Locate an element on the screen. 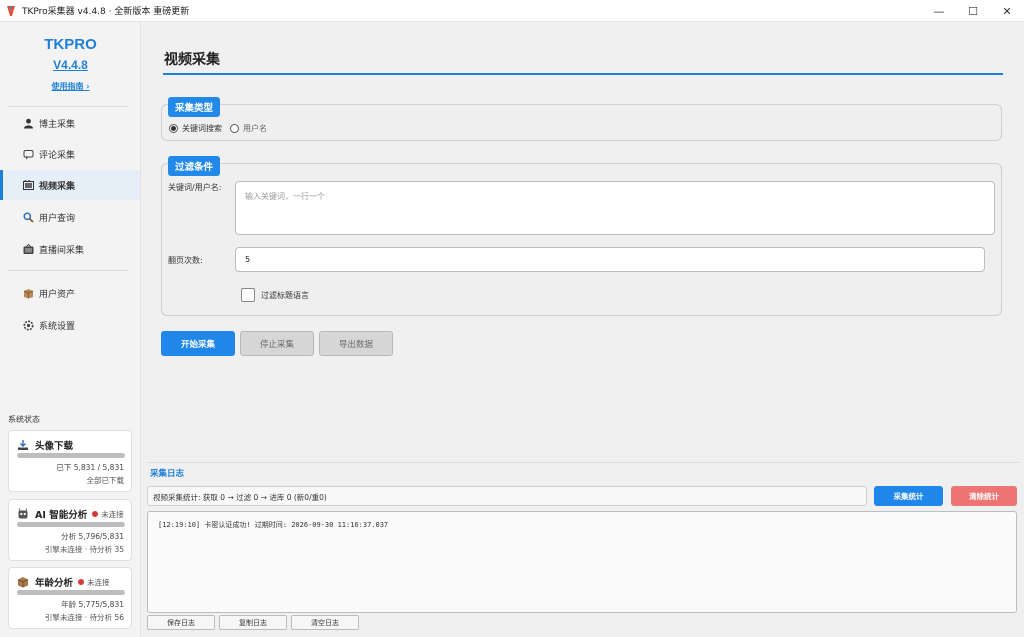 The width and height of the screenshot is (1024, 637). clear-stats-button: 清除统计 is located at coordinates (984, 496).